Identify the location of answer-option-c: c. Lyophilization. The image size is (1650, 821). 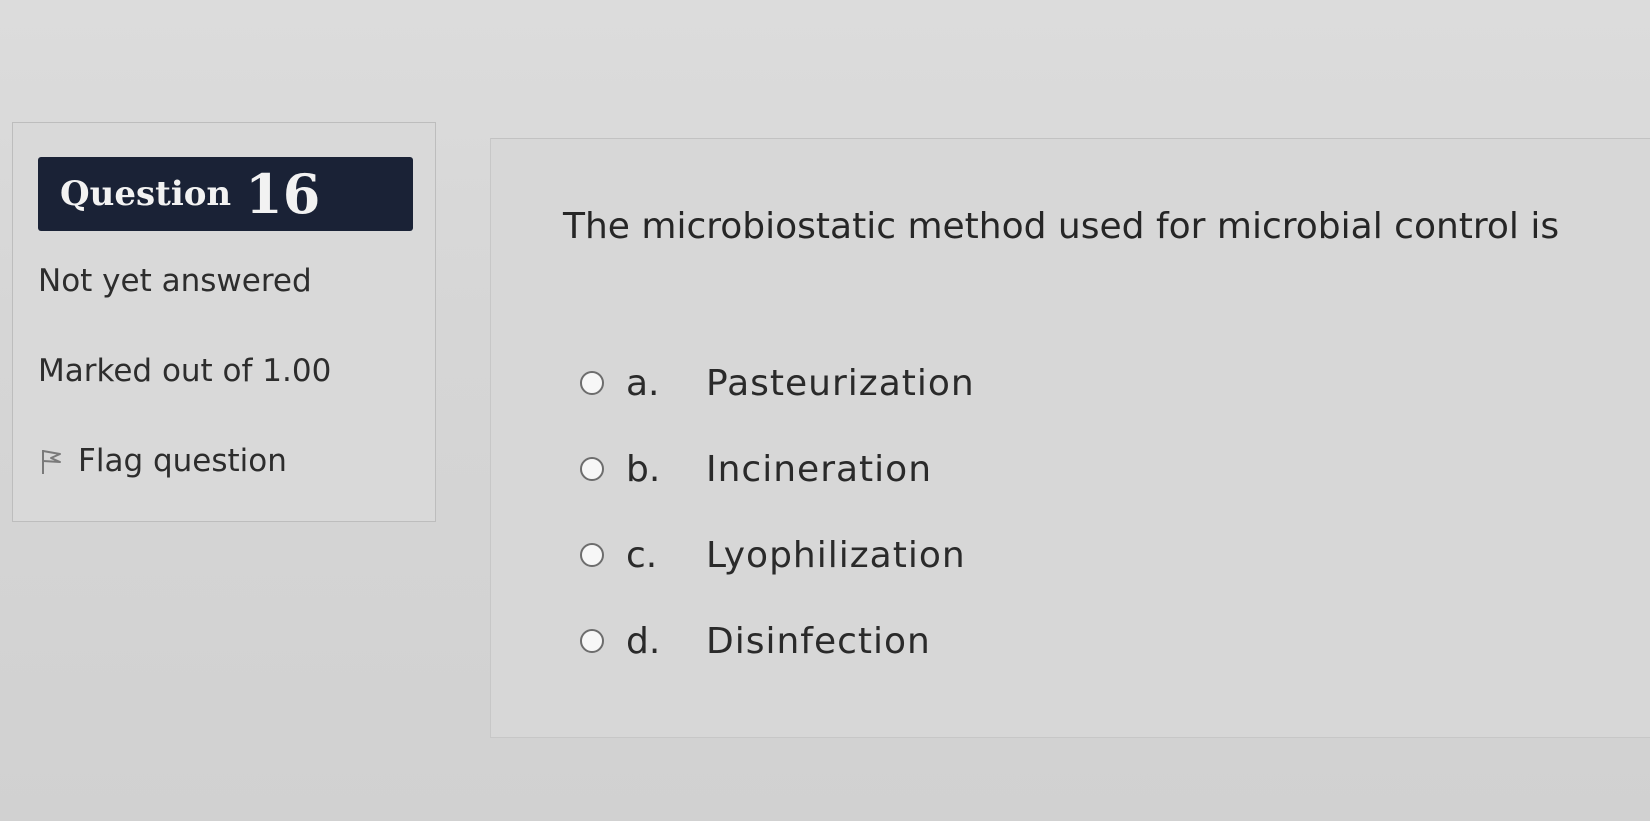
(777, 555).